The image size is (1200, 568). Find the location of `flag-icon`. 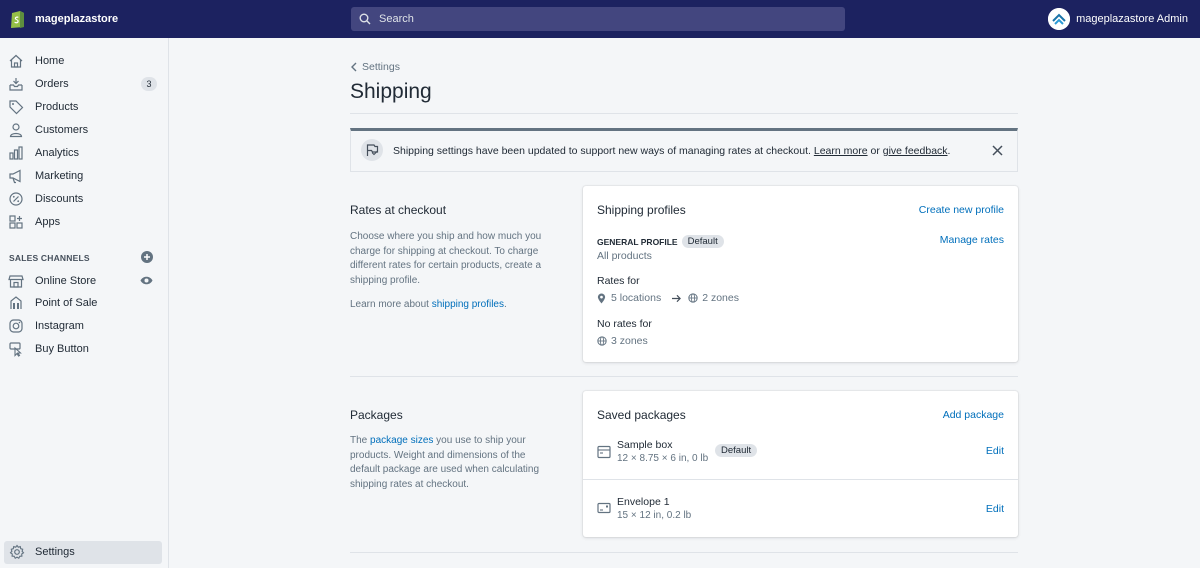

flag-icon is located at coordinates (372, 150).